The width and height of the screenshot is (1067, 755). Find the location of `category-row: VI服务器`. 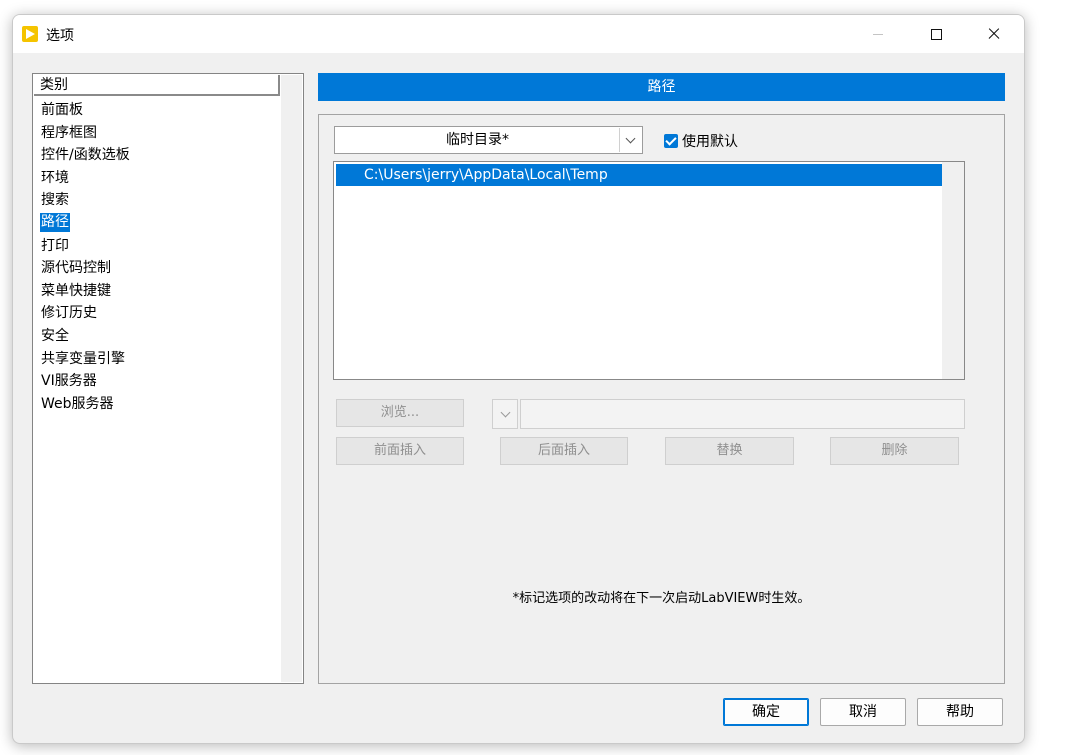

category-row: VI服务器 is located at coordinates (85, 381).